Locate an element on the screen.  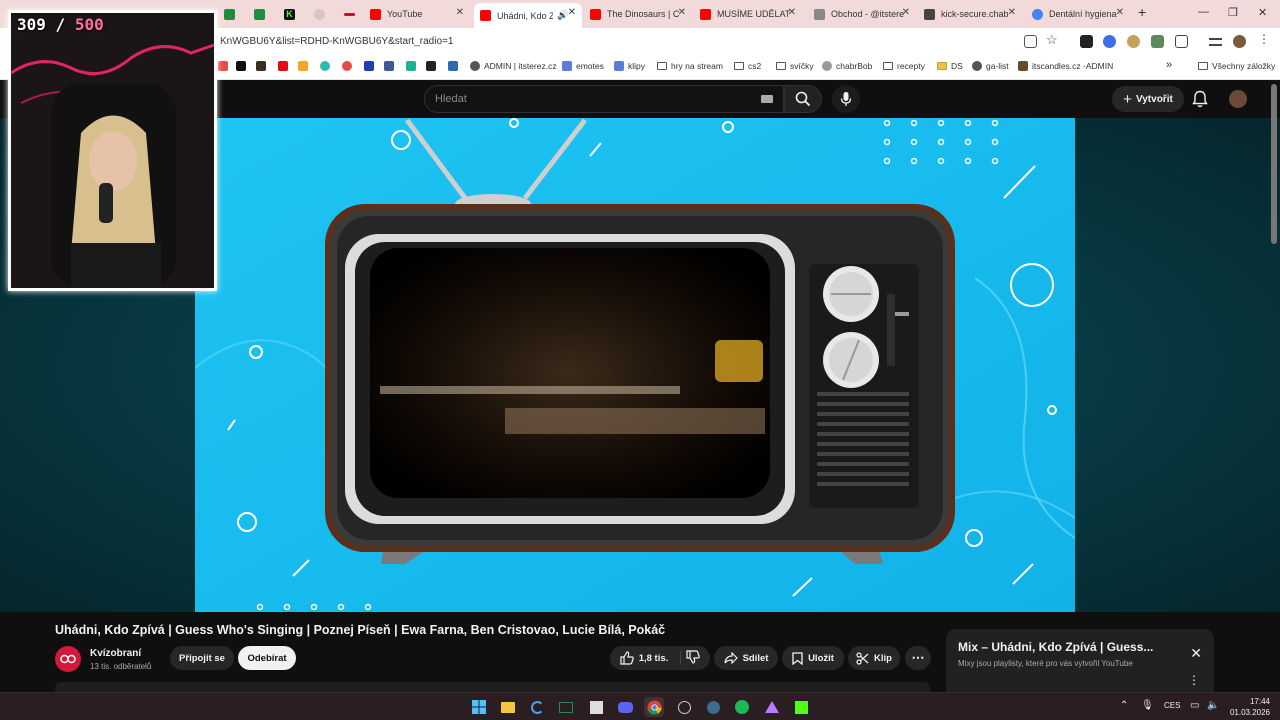
subscribe-button: Odebírat is located at coordinates (267, 658).